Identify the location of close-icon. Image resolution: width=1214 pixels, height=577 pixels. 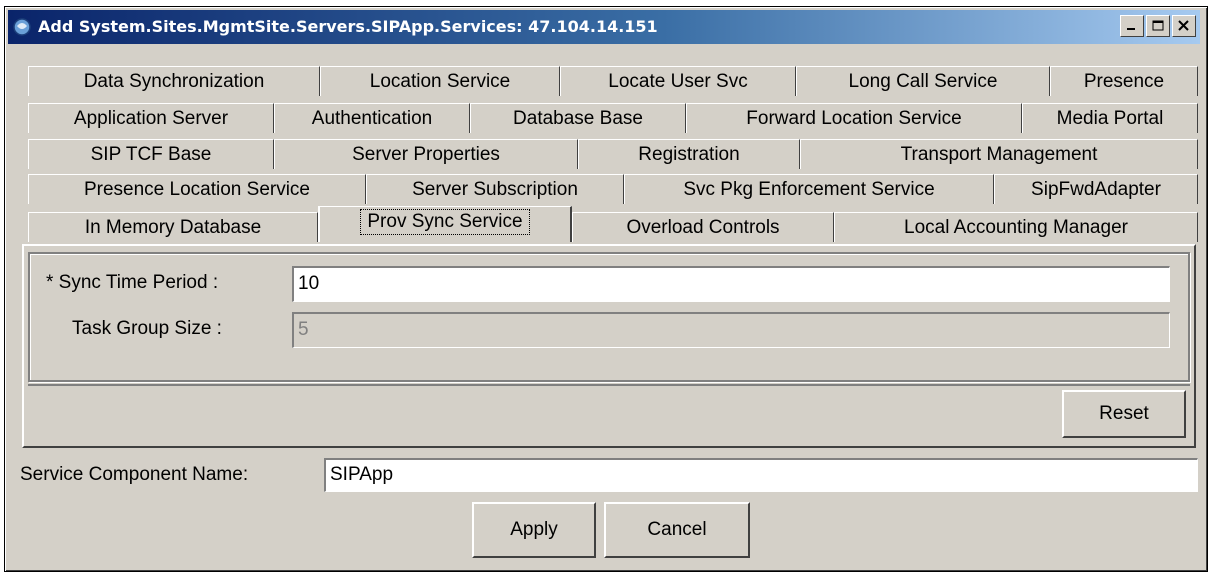
(1183, 25).